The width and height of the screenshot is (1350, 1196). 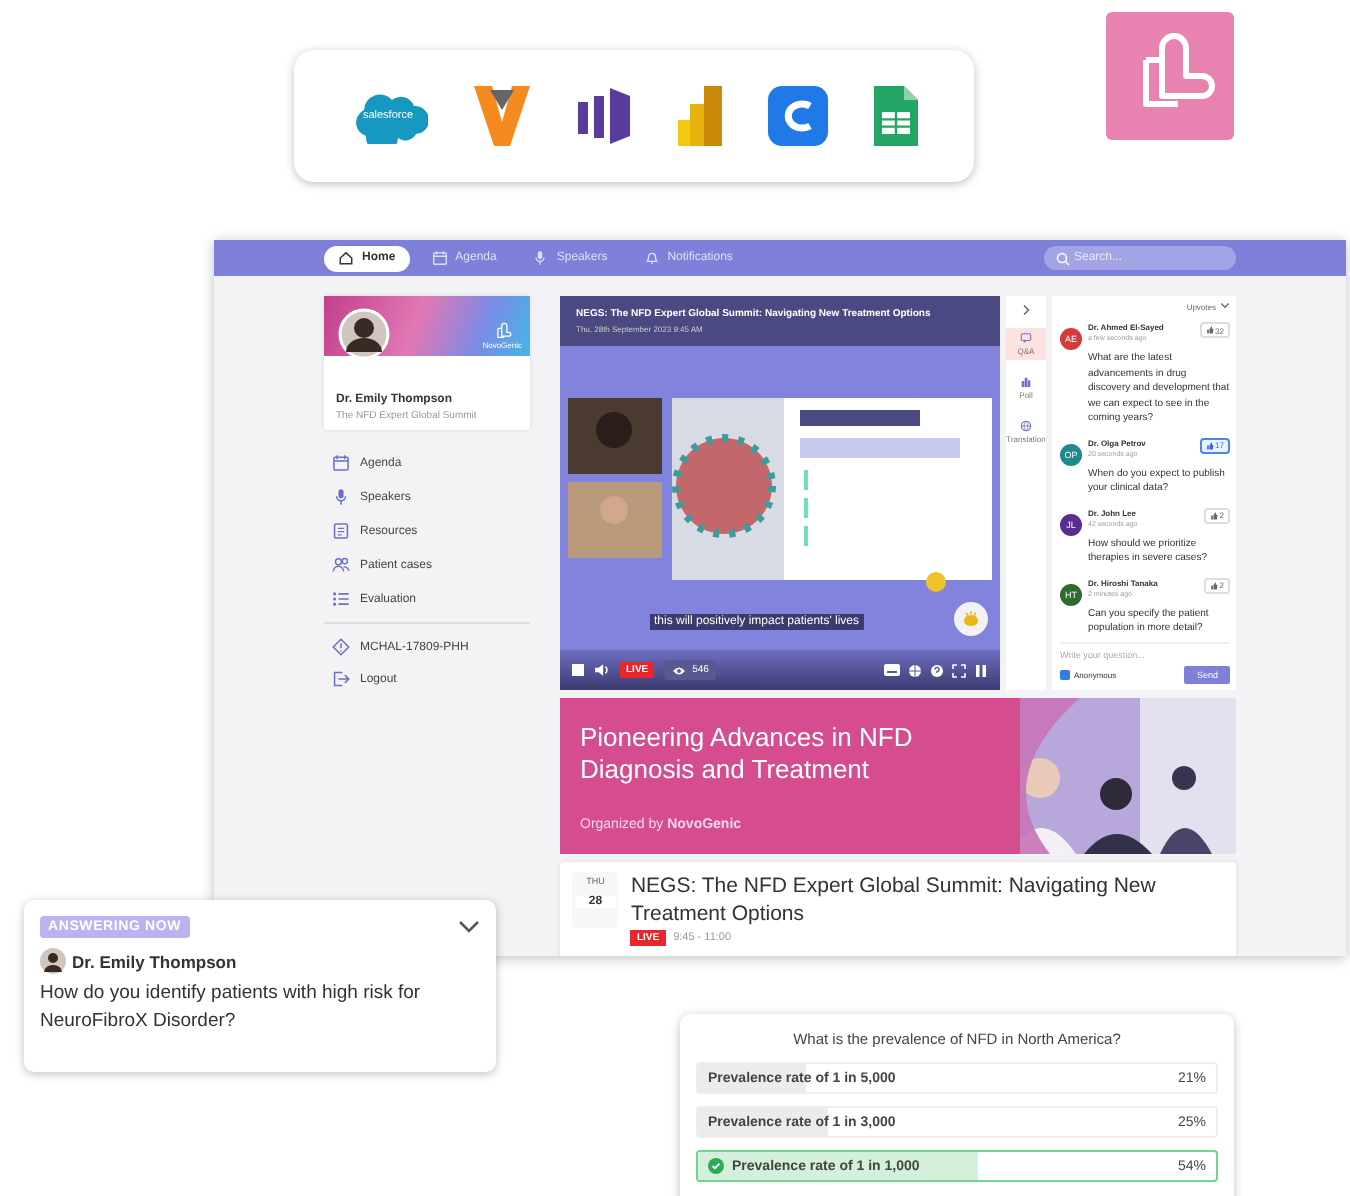 What do you see at coordinates (1063, 258) in the screenshot?
I see `search-icon` at bounding box center [1063, 258].